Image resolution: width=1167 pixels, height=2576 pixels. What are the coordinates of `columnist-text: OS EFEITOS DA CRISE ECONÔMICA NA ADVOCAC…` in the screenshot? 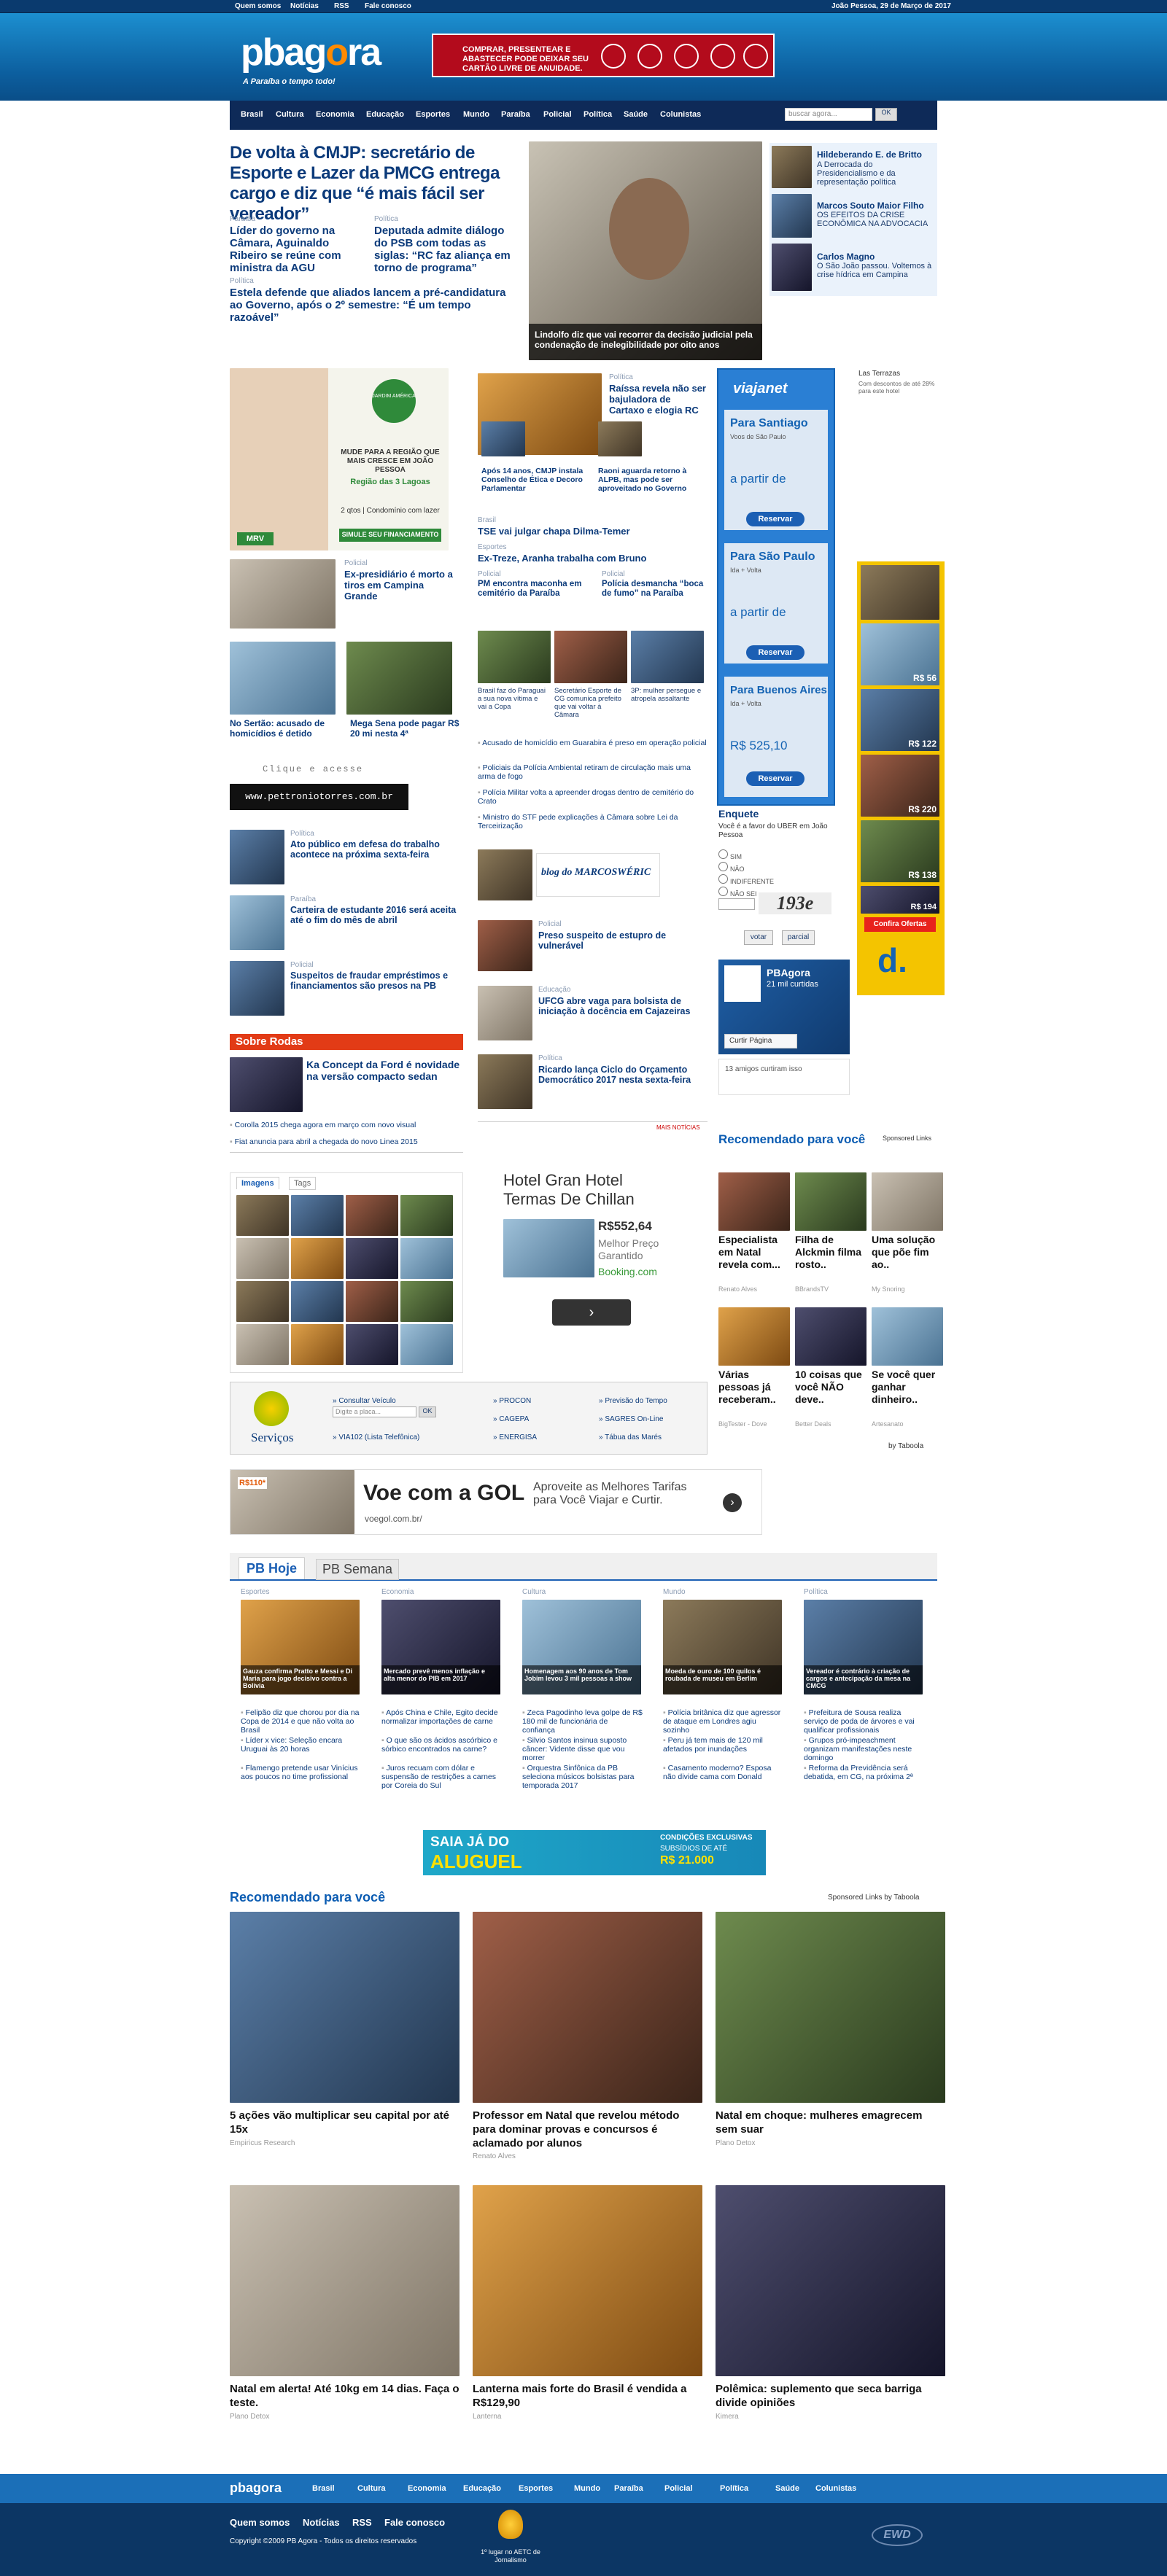 It's located at (875, 219).